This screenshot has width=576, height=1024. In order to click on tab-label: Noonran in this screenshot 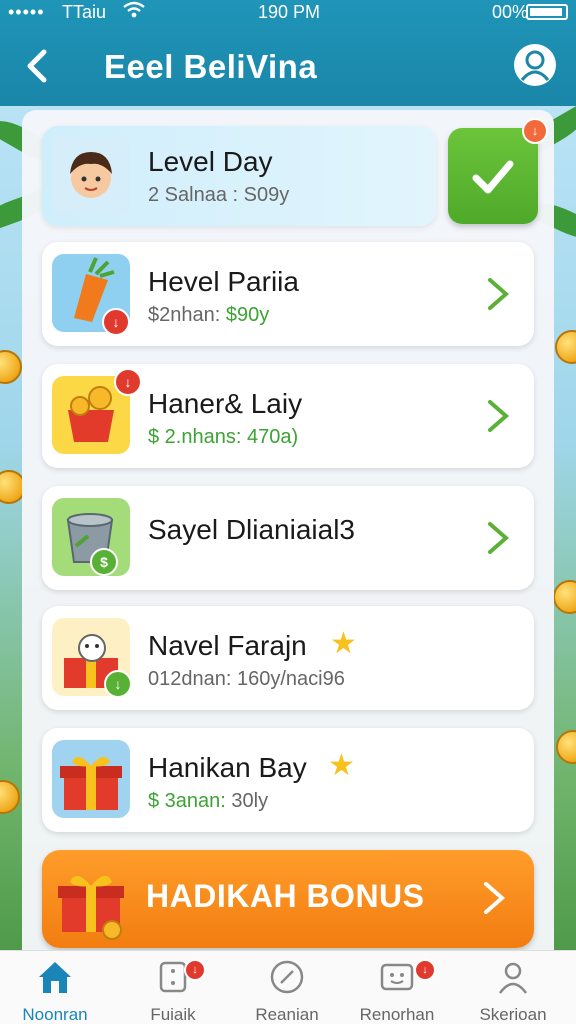, I will do `click(55, 1014)`.